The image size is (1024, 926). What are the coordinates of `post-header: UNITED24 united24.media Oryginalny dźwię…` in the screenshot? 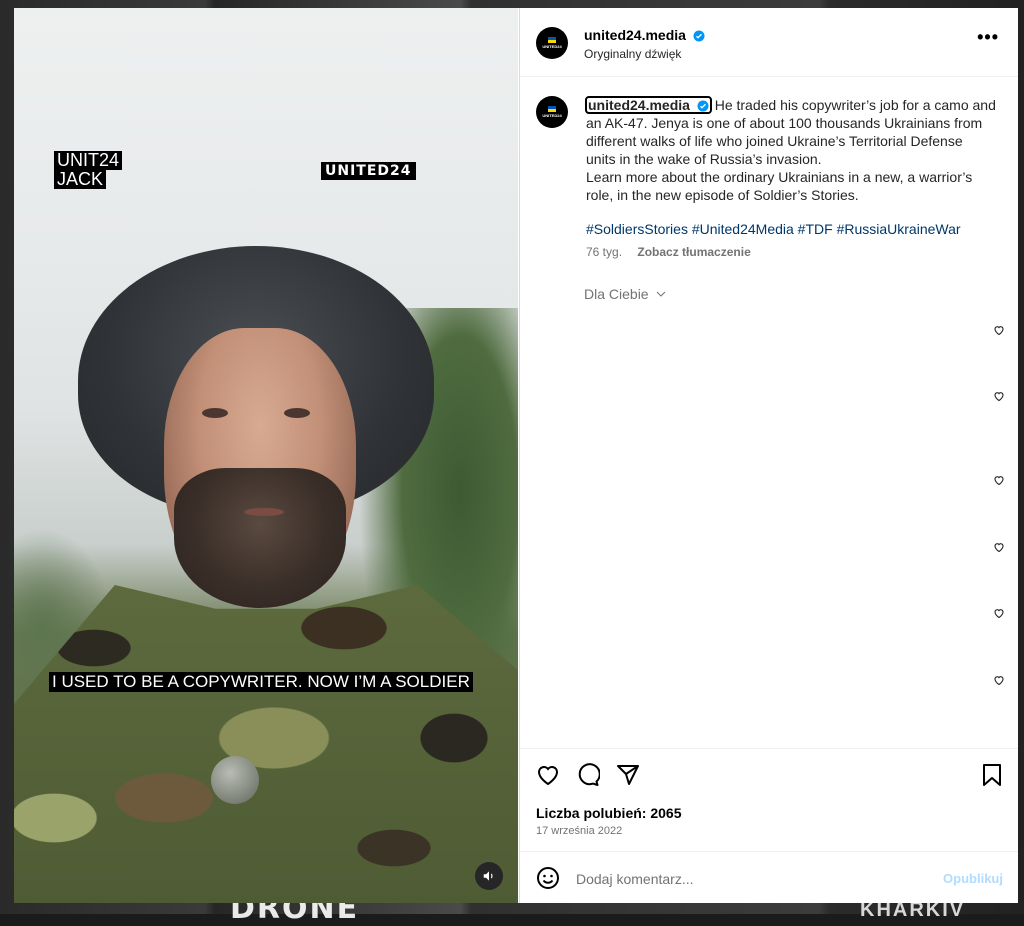 It's located at (769, 42).